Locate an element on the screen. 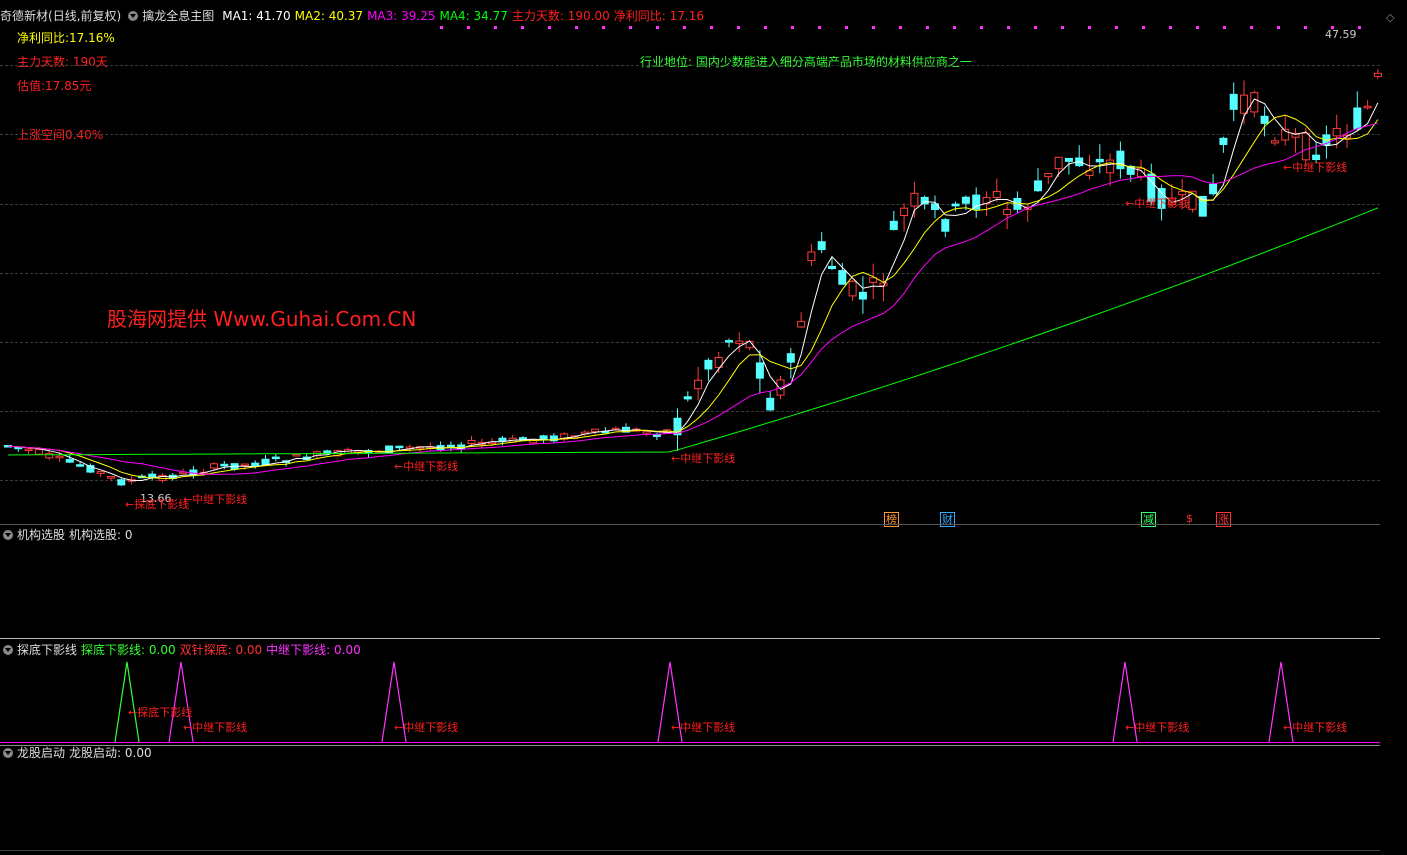 The width and height of the screenshot is (1407, 855). signal-zhongji-panel-3: ←中继下影线 is located at coordinates (703, 727).